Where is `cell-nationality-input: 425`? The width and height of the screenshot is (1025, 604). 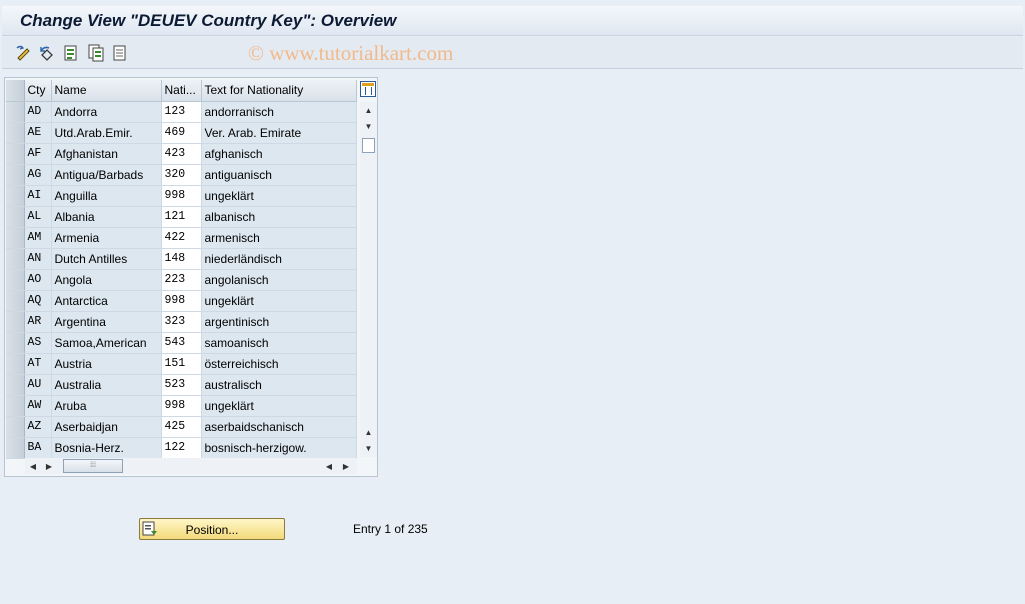
cell-nationality-input: 425 is located at coordinates (181, 427).